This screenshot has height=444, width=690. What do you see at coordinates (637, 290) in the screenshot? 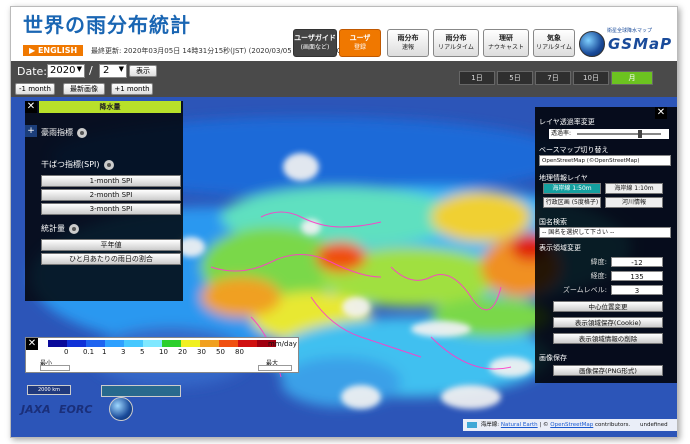
I see `zoom-level-input: 3` at bounding box center [637, 290].